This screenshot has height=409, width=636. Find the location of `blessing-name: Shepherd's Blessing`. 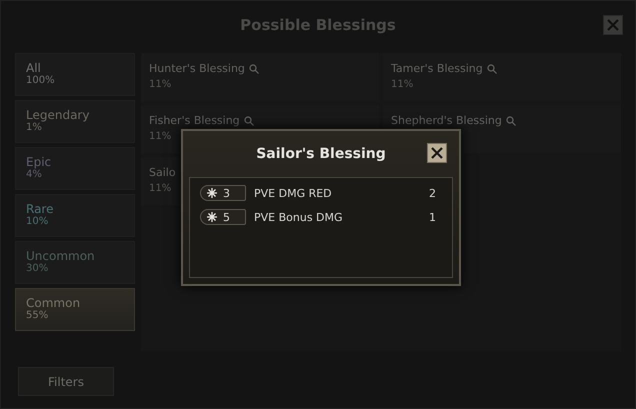

blessing-name: Shepherd's Blessing is located at coordinates (446, 120).